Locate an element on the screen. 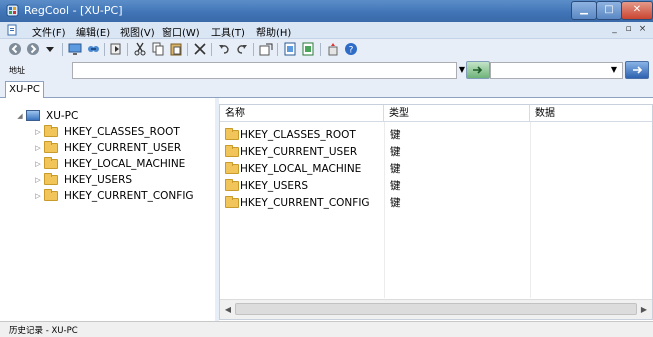 The height and width of the screenshot is (337, 653). tree-item-hkey-current-user: ▷ HKEY_CURRENT_USER is located at coordinates (108, 148).